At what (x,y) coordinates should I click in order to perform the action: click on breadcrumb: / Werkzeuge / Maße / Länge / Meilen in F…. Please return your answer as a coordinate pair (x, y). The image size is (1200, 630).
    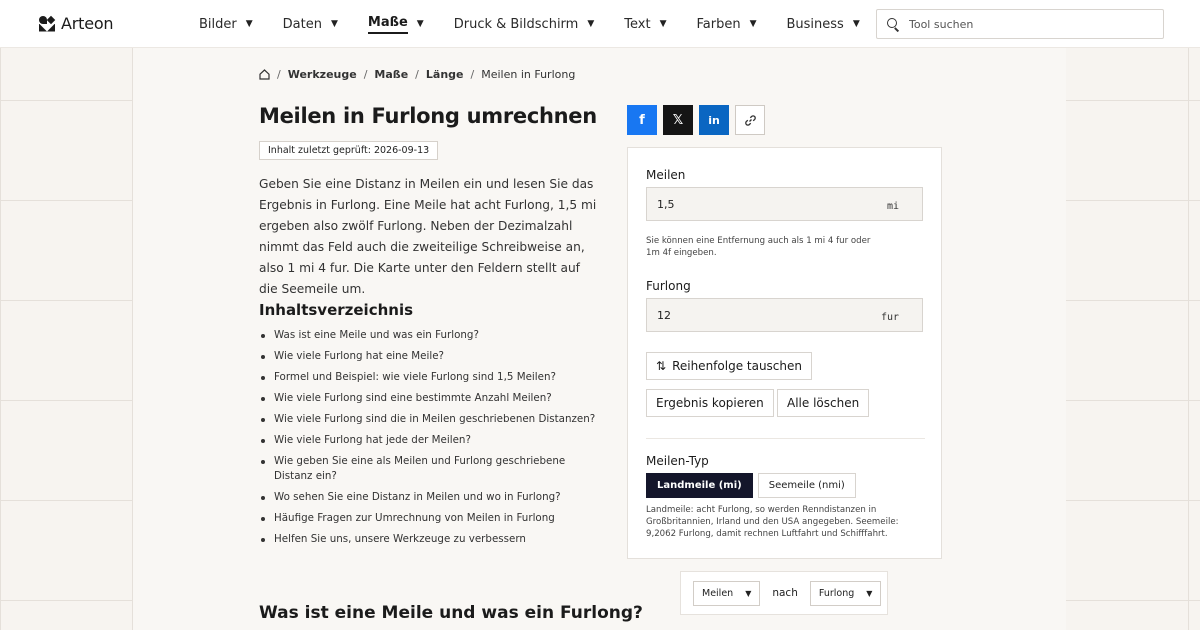
    Looking at the image, I should click on (417, 74).